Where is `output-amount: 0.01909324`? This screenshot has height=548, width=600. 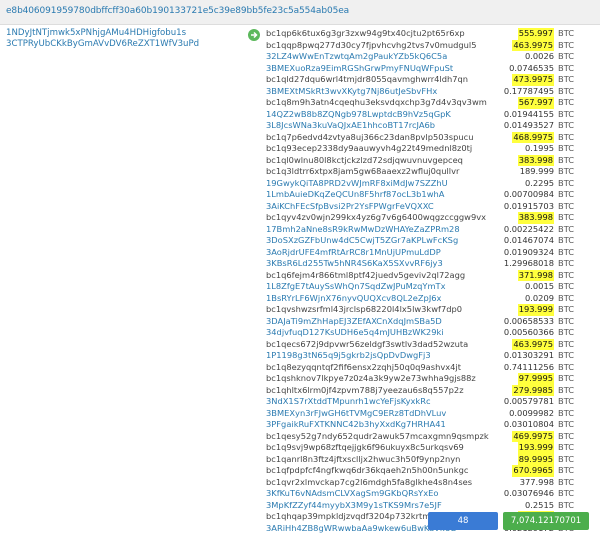
output-amount: 0.01909324 is located at coordinates (528, 251).